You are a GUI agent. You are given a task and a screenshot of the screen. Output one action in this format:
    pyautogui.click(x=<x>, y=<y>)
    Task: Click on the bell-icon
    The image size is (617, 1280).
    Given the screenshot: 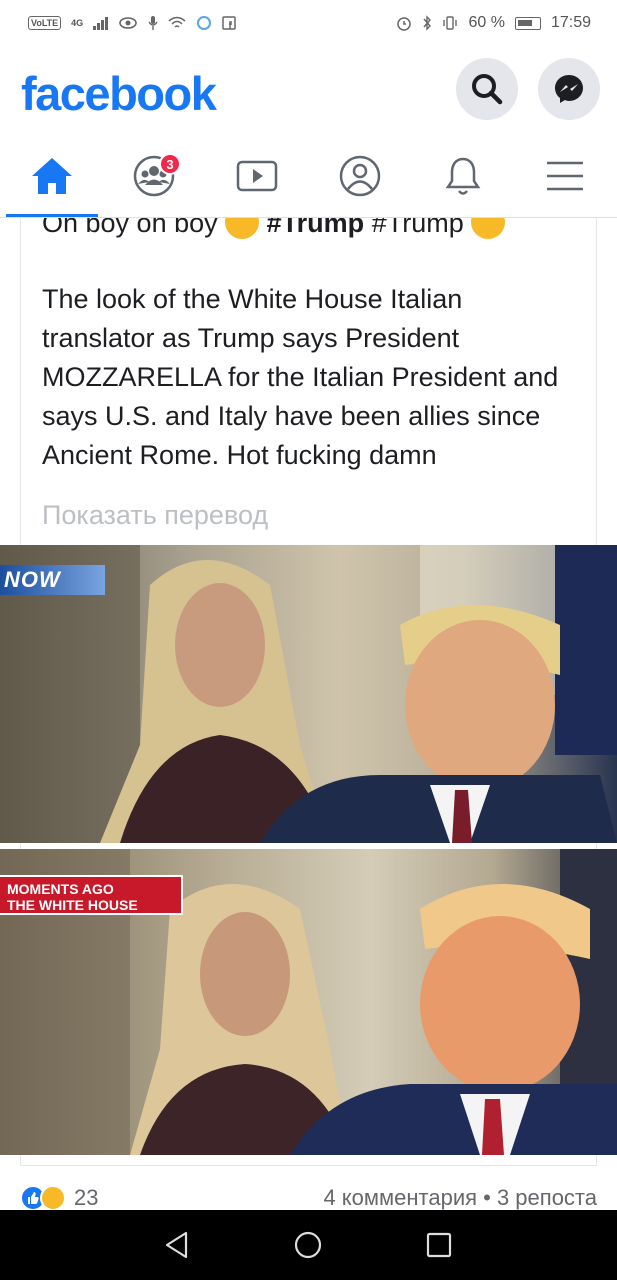 What is the action you would take?
    pyautogui.click(x=463, y=176)
    